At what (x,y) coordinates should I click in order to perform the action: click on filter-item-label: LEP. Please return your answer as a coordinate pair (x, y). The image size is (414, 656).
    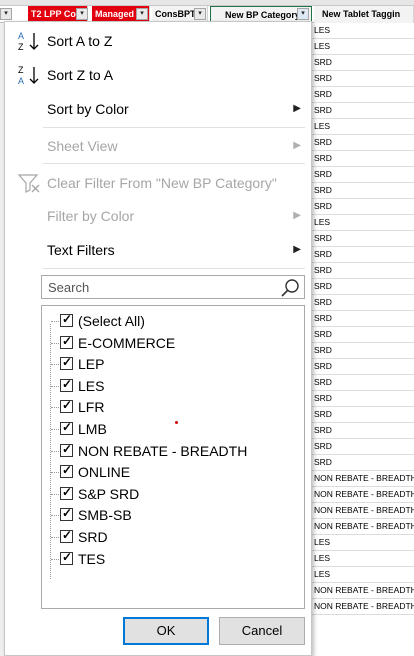
    Looking at the image, I should click on (91, 364).